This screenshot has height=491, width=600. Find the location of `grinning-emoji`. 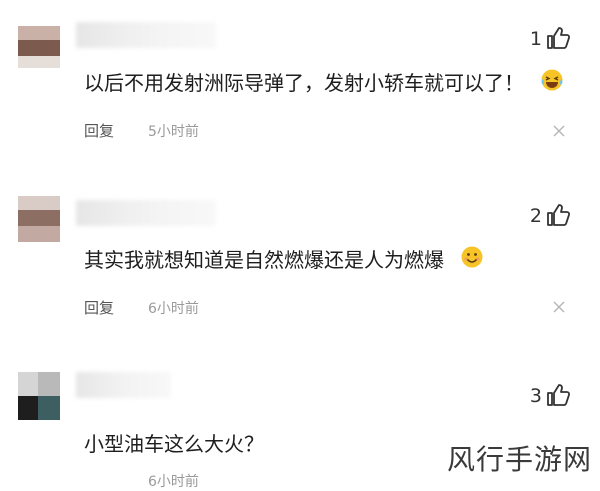

grinning-emoji is located at coordinates (472, 257).